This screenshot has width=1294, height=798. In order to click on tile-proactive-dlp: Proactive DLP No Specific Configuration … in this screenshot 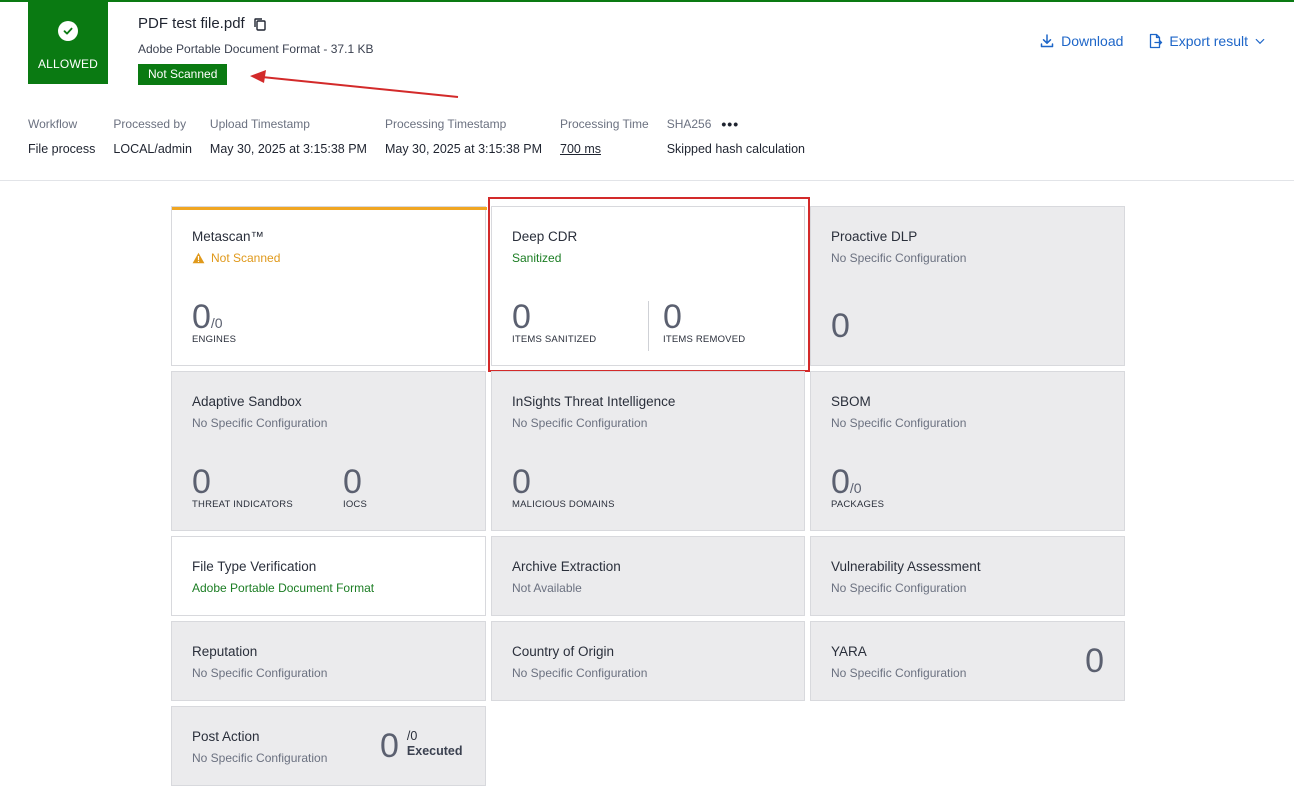, I will do `click(967, 286)`.